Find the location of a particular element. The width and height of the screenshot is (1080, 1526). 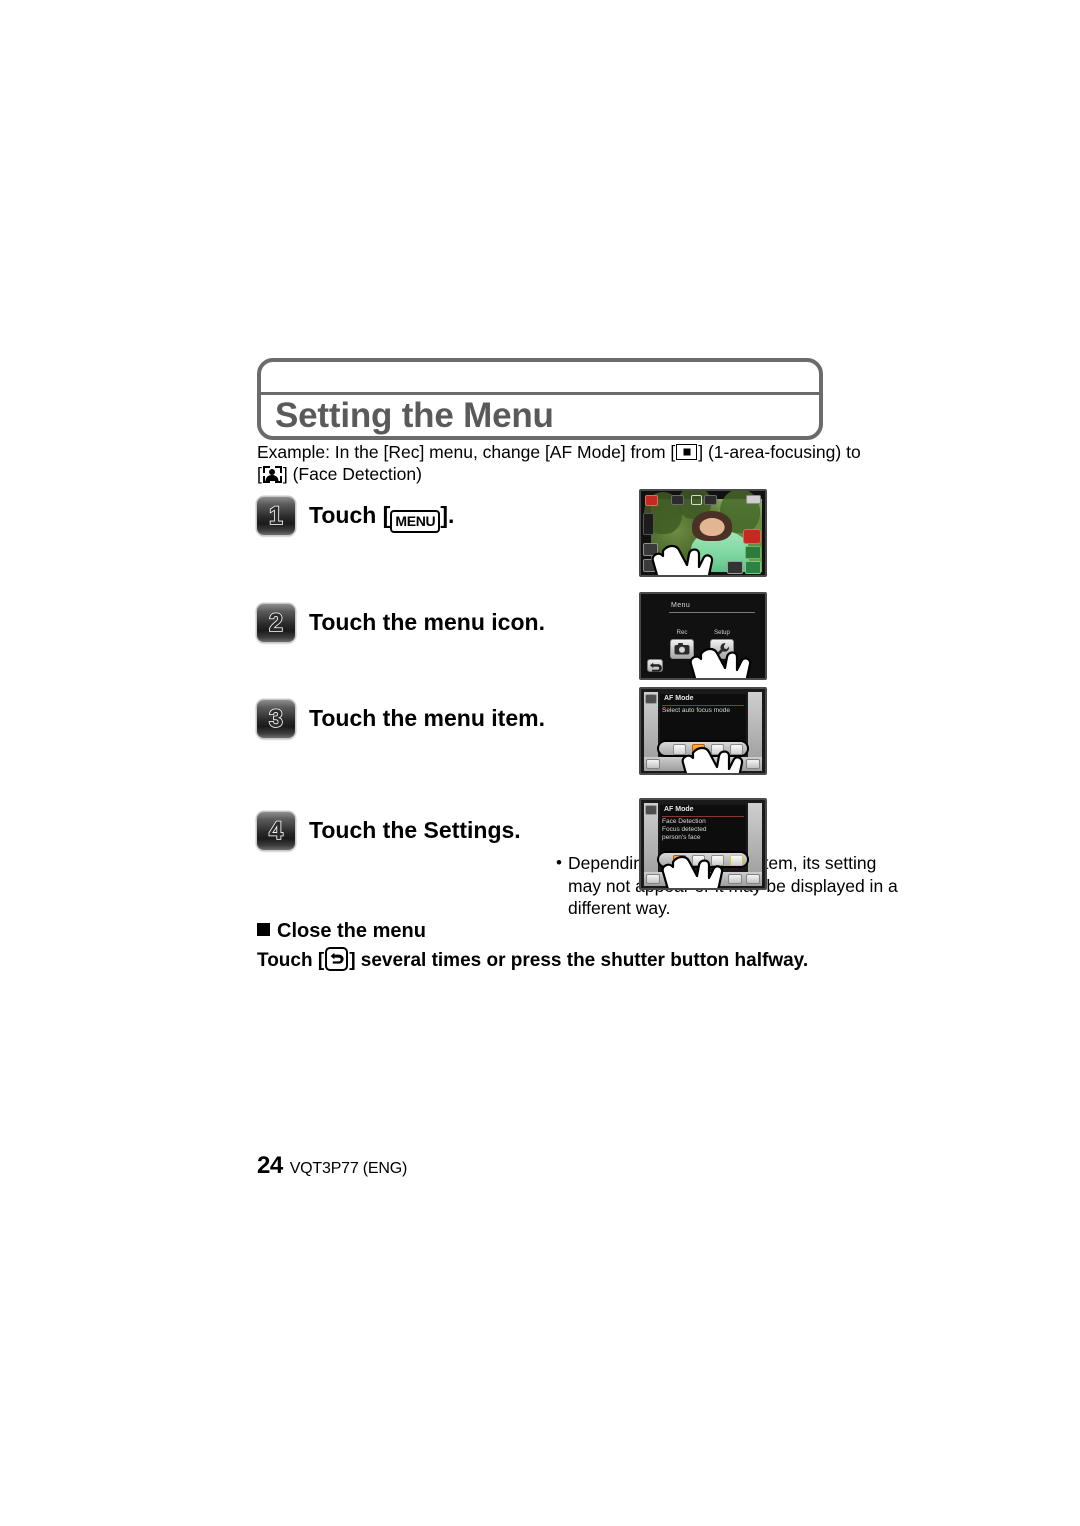

wrench-icon is located at coordinates (723, 650).